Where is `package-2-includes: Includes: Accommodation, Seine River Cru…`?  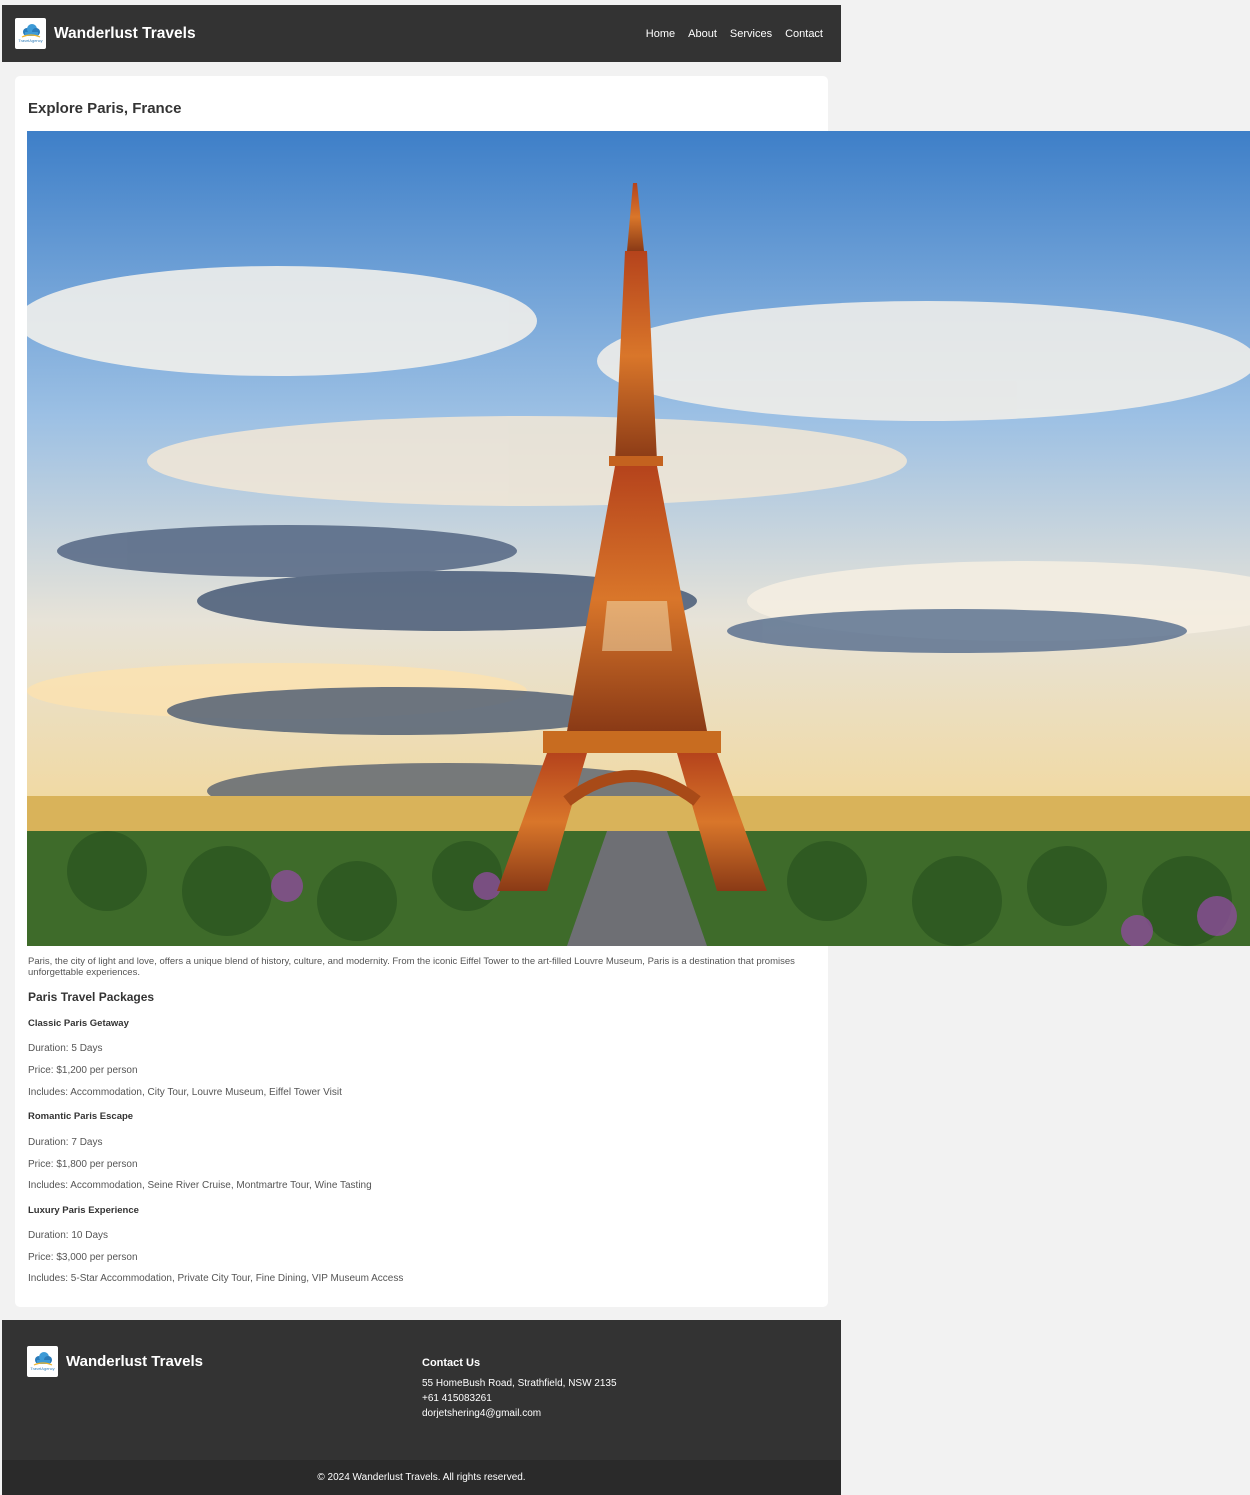 package-2-includes: Includes: Accommodation, Seine River Cru… is located at coordinates (200, 1185).